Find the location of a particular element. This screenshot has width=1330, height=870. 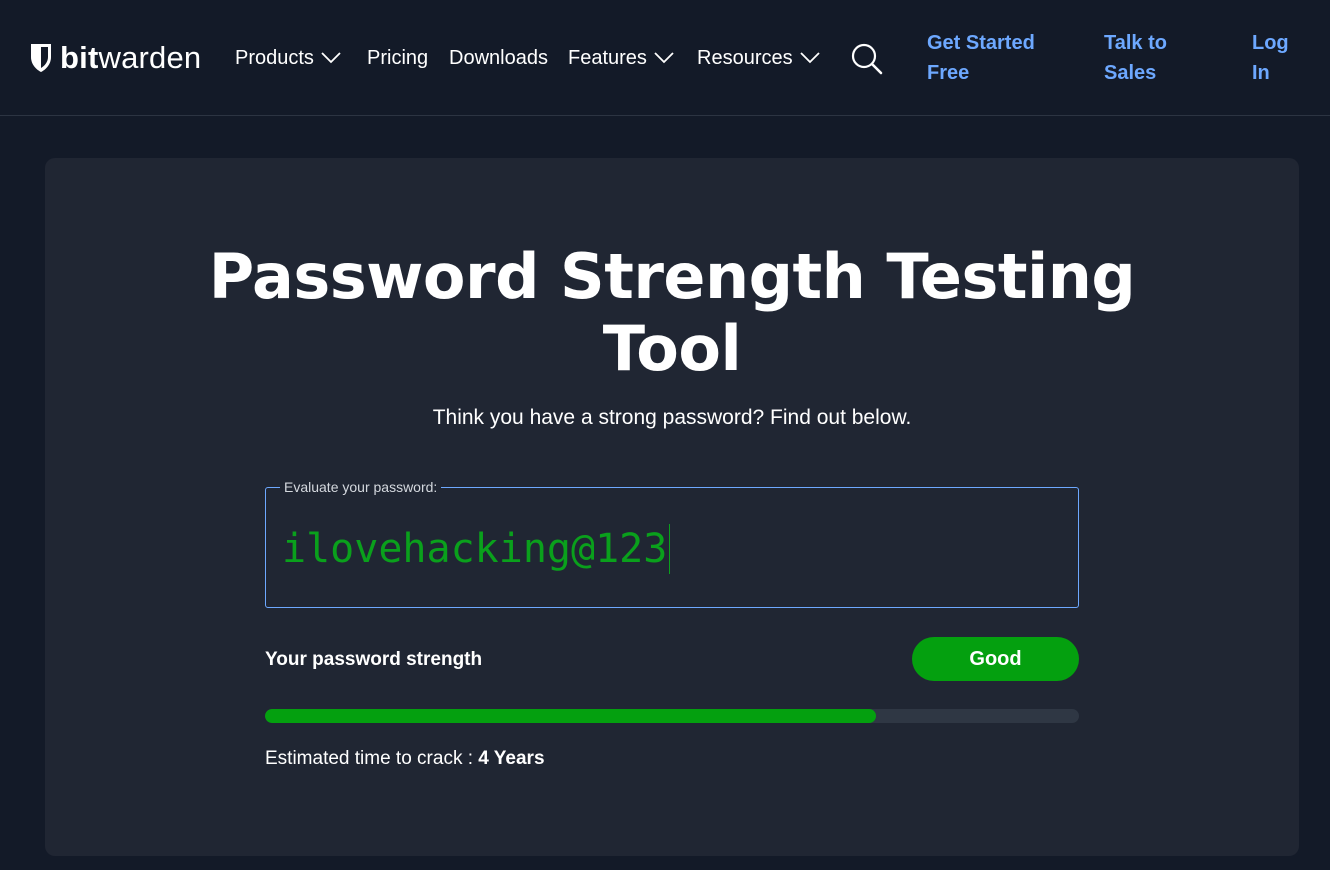

crack-time-label: Estimated time to crack : is located at coordinates (369, 758).